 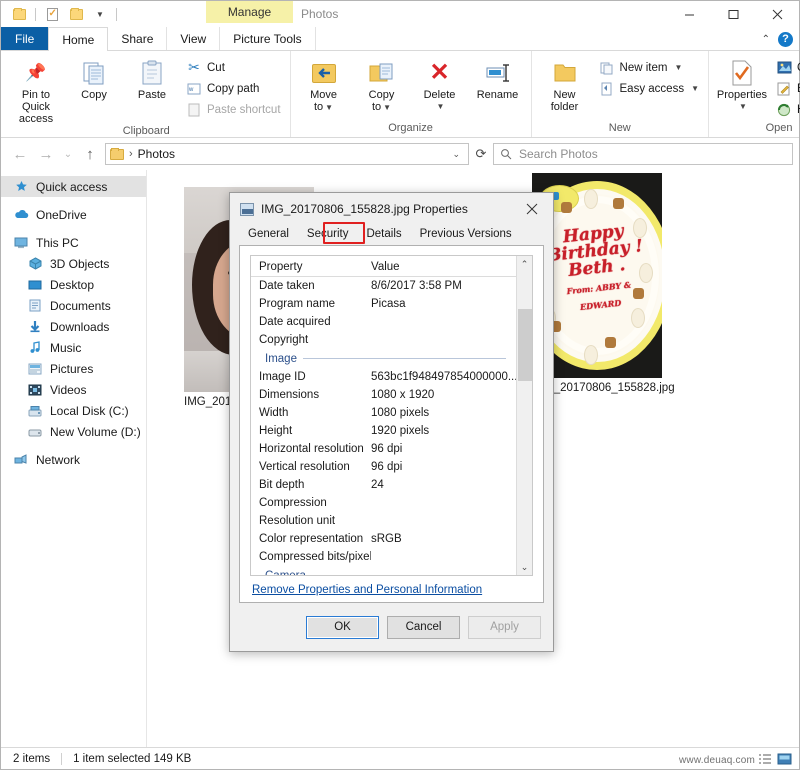 I want to click on back-arrow-icon: ←, so click(x=20, y=154).